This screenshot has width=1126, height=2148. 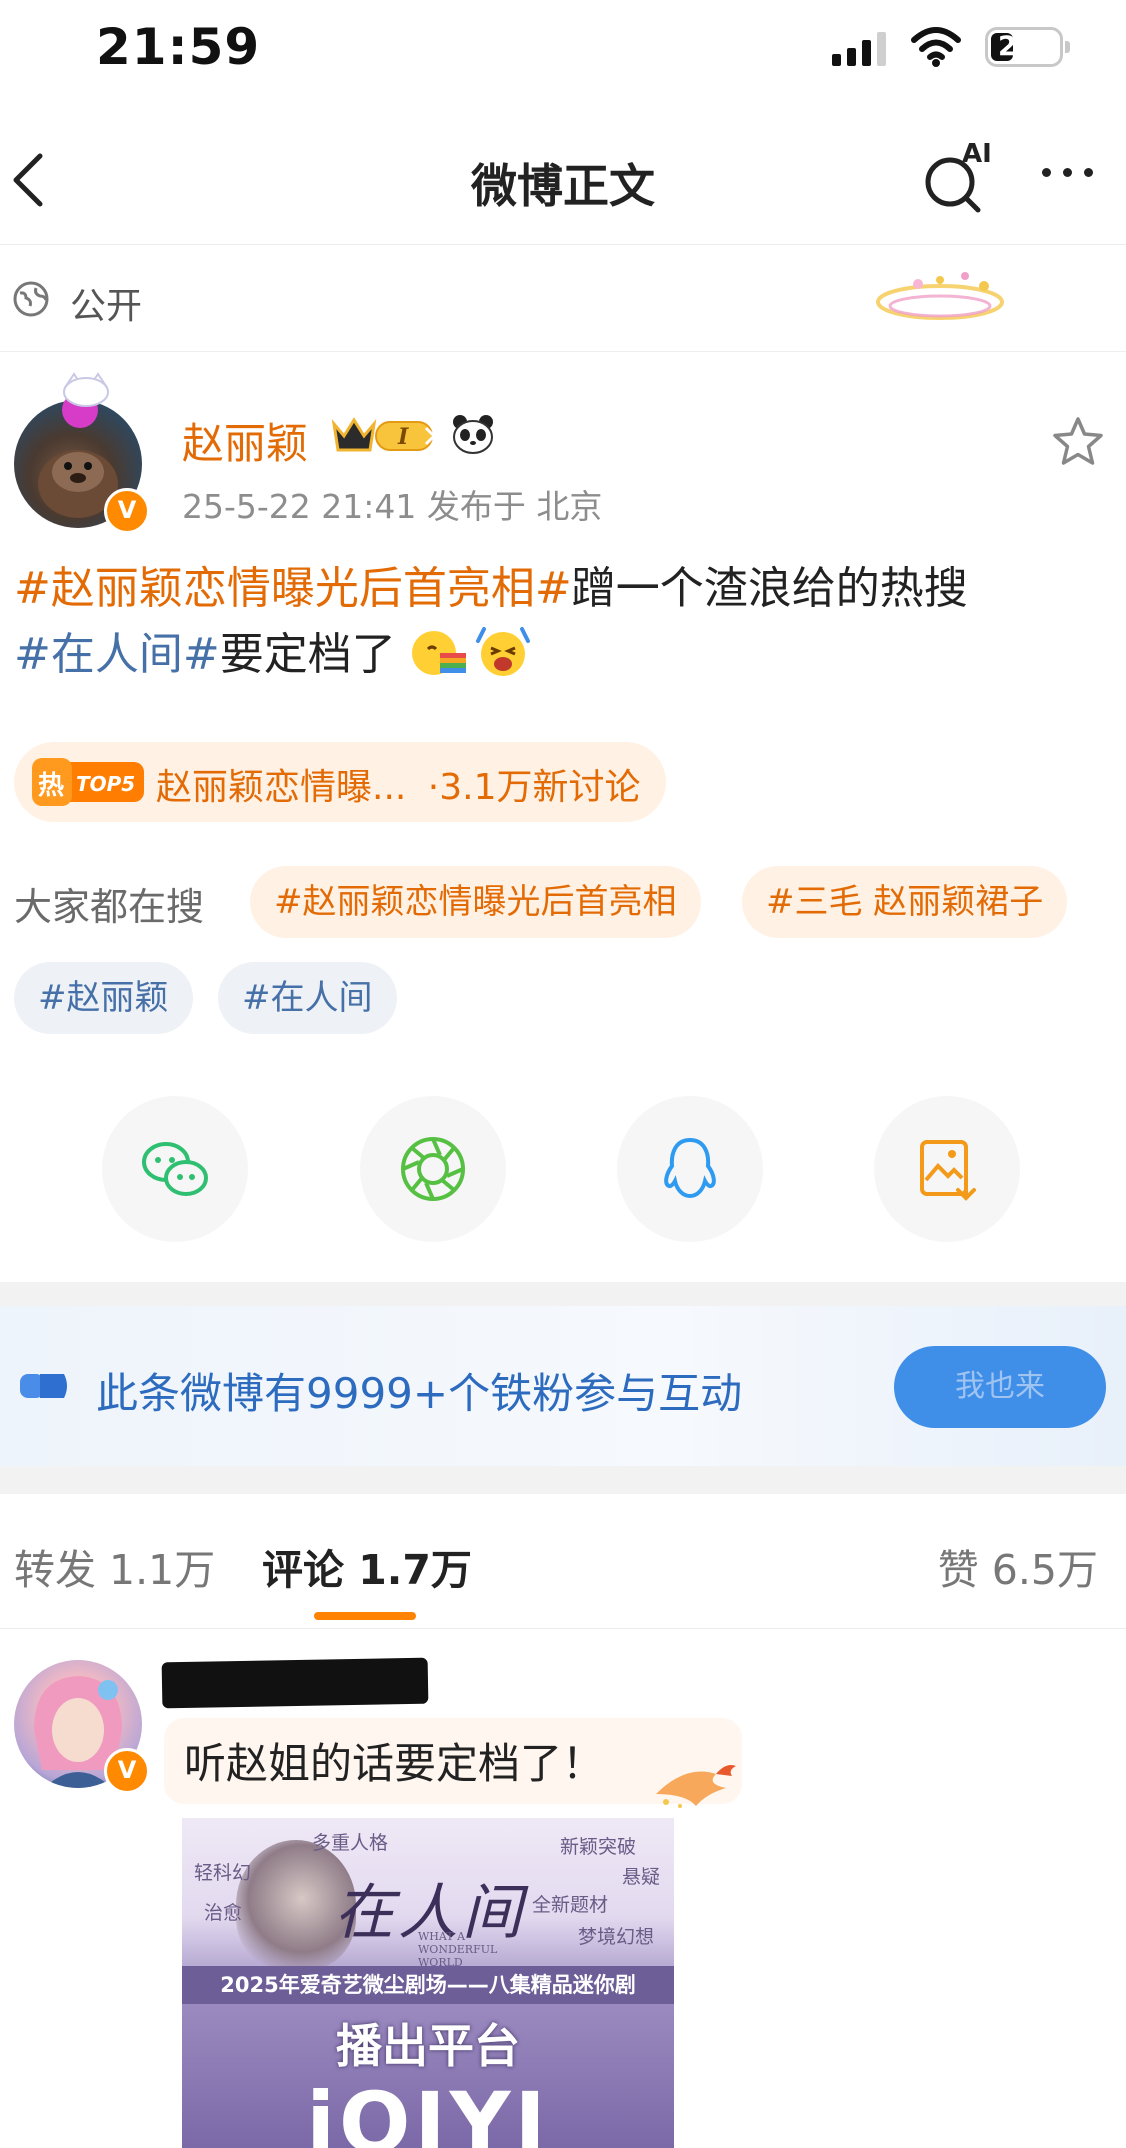 I want to click on ai-search-icon: AI, so click(x=957, y=177).